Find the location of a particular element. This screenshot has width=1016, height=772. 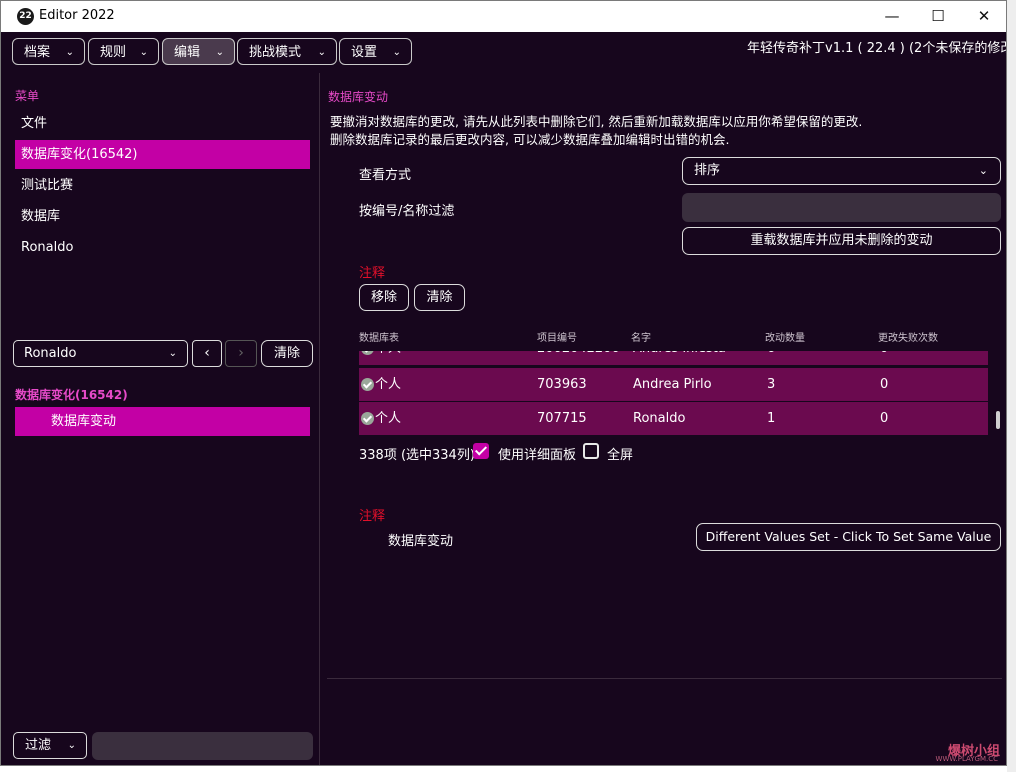

column-header-name: 名字 is located at coordinates (641, 336).